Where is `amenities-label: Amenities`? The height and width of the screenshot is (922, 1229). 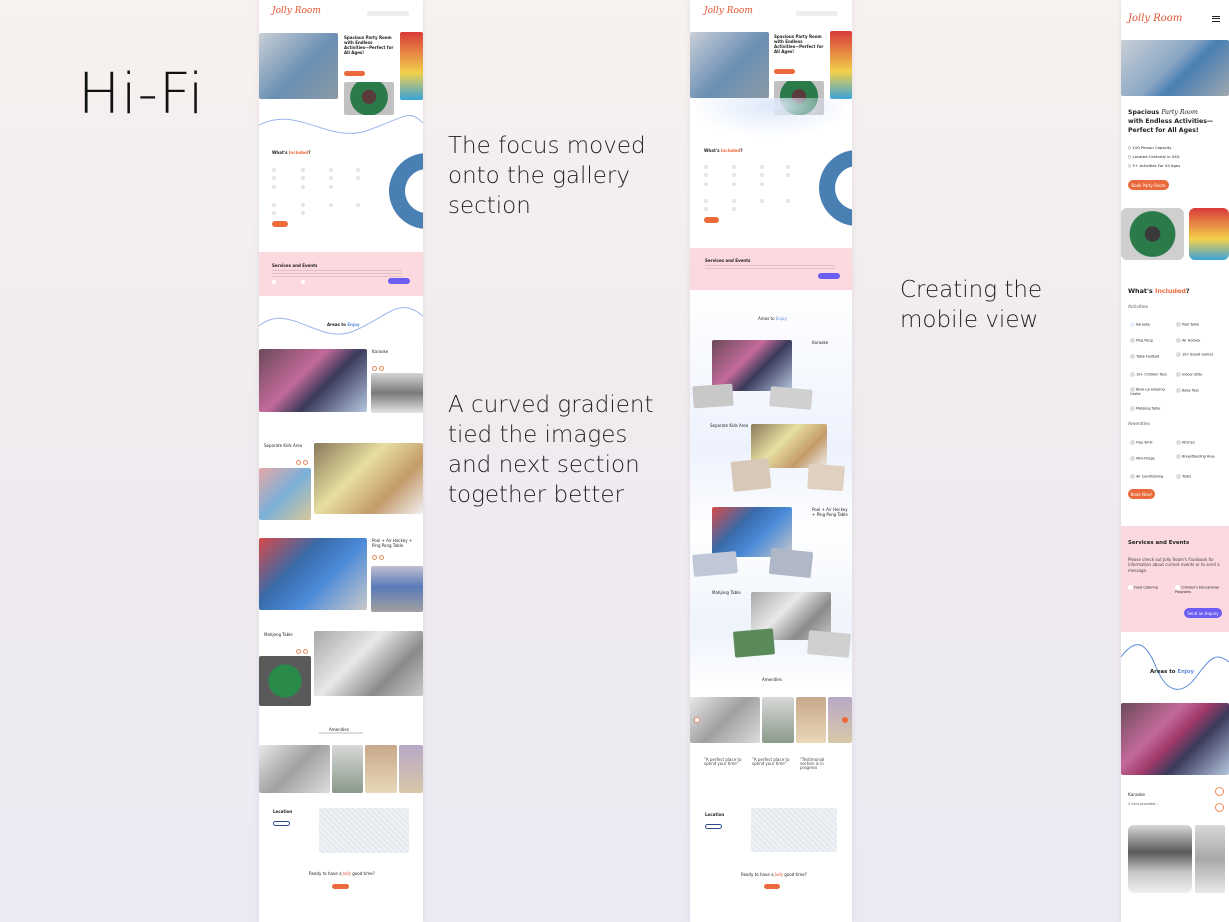
amenities-label: Amenities is located at coordinates (1139, 424).